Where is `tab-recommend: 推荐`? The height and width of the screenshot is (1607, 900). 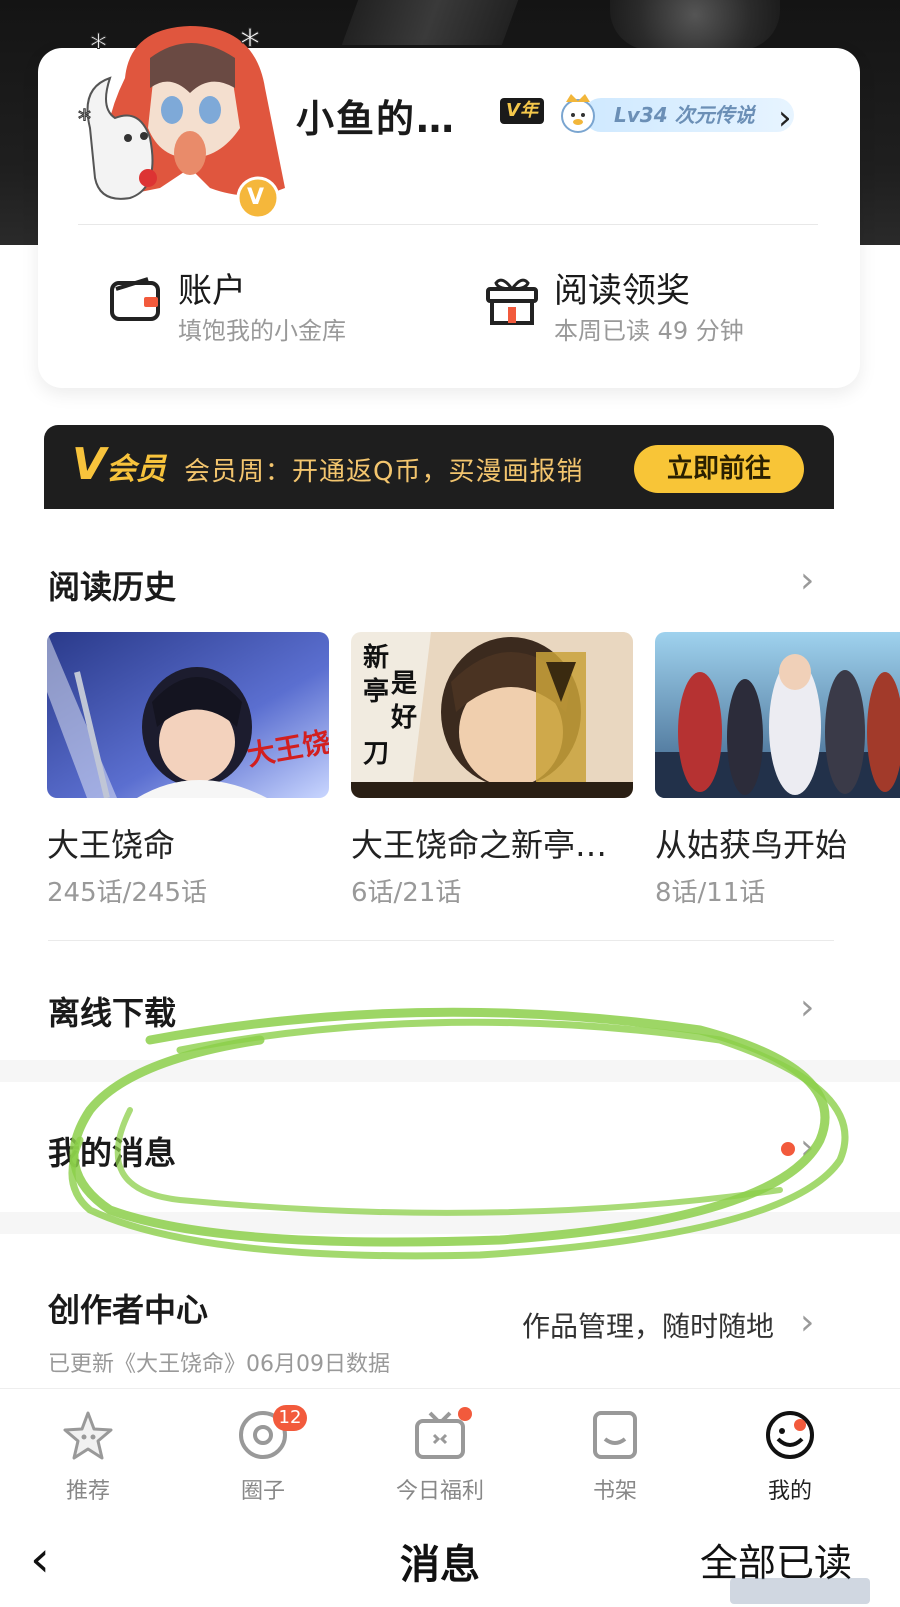
tab-recommend: 推荐 is located at coordinates (88, 1450).